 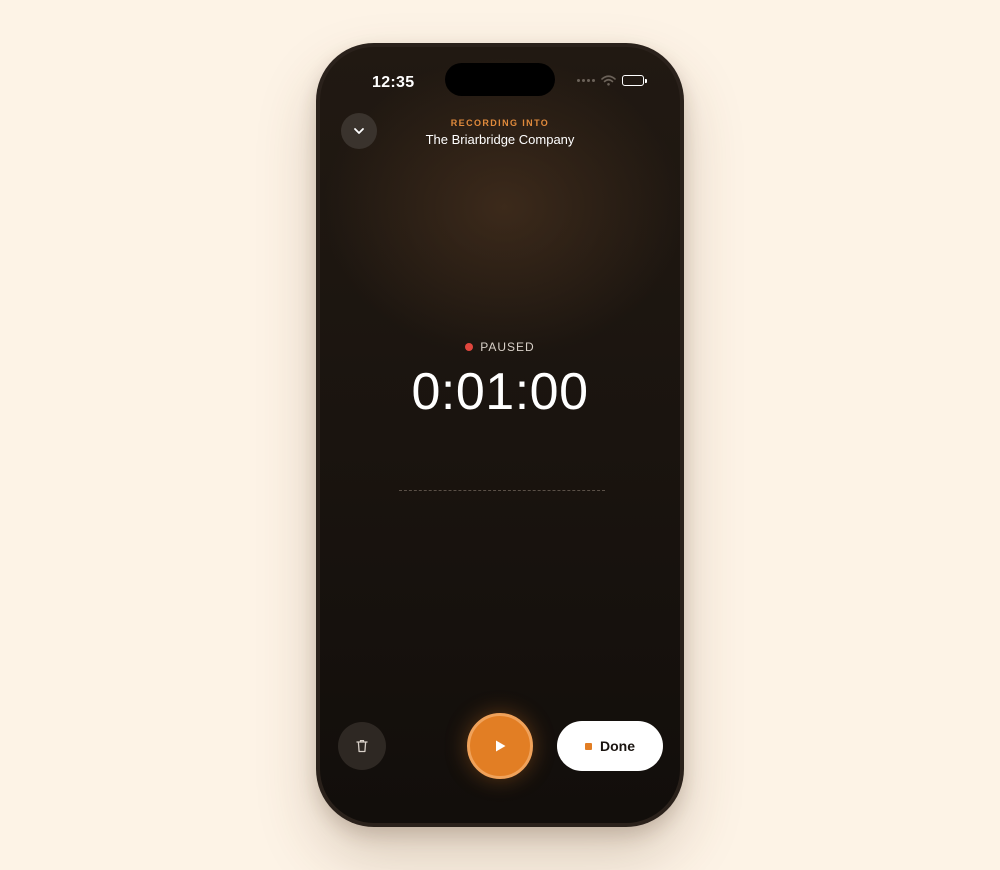 I want to click on status-time: 12:35, so click(x=393, y=82).